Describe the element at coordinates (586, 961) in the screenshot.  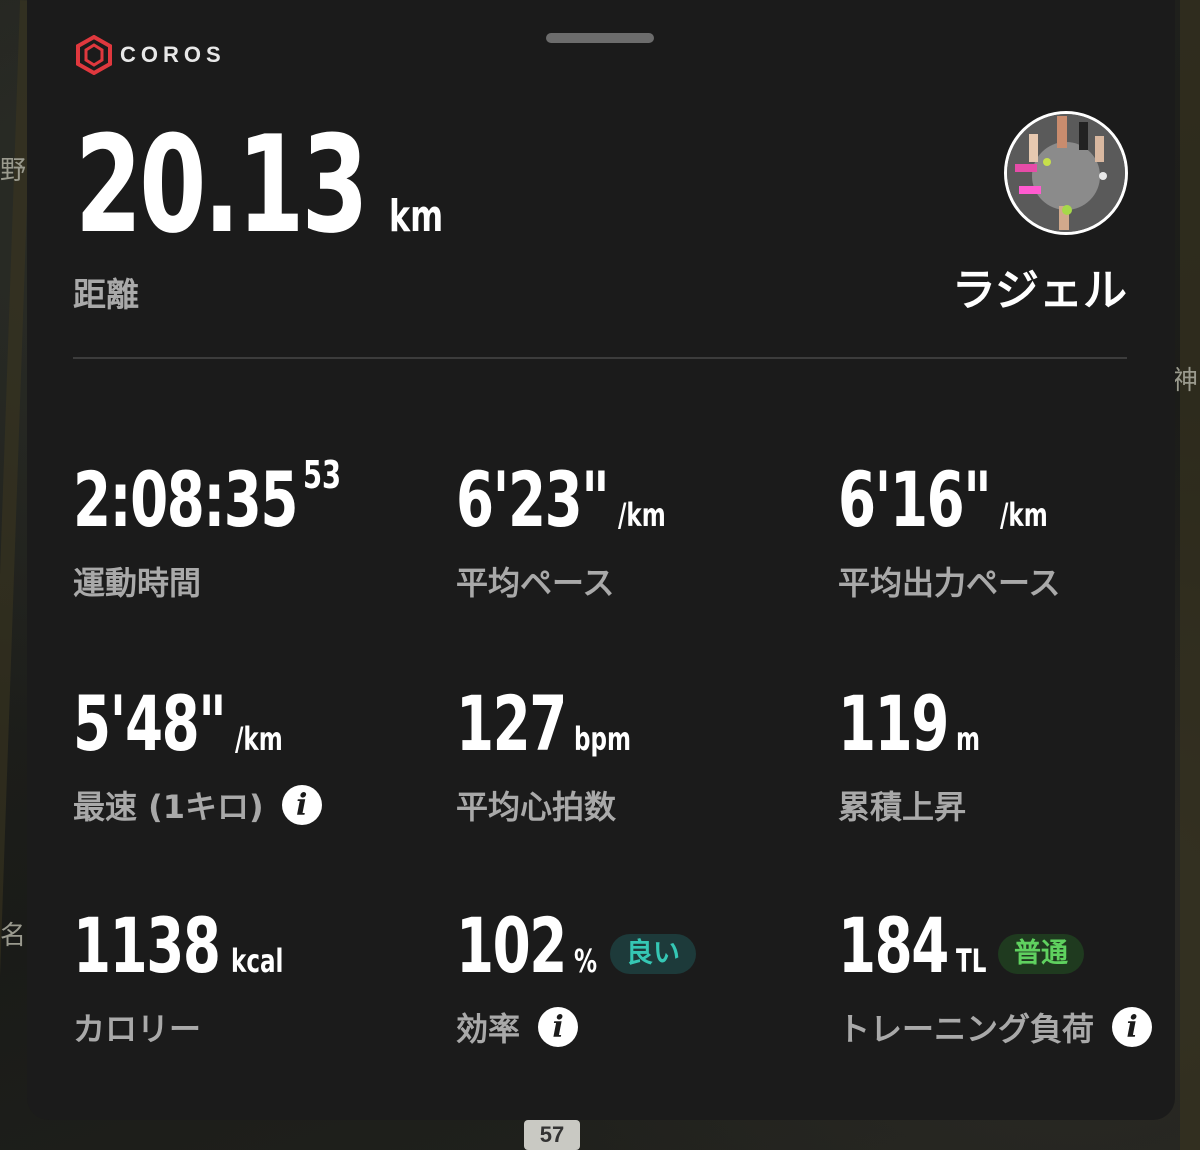
I see `stat-unit: %` at that location.